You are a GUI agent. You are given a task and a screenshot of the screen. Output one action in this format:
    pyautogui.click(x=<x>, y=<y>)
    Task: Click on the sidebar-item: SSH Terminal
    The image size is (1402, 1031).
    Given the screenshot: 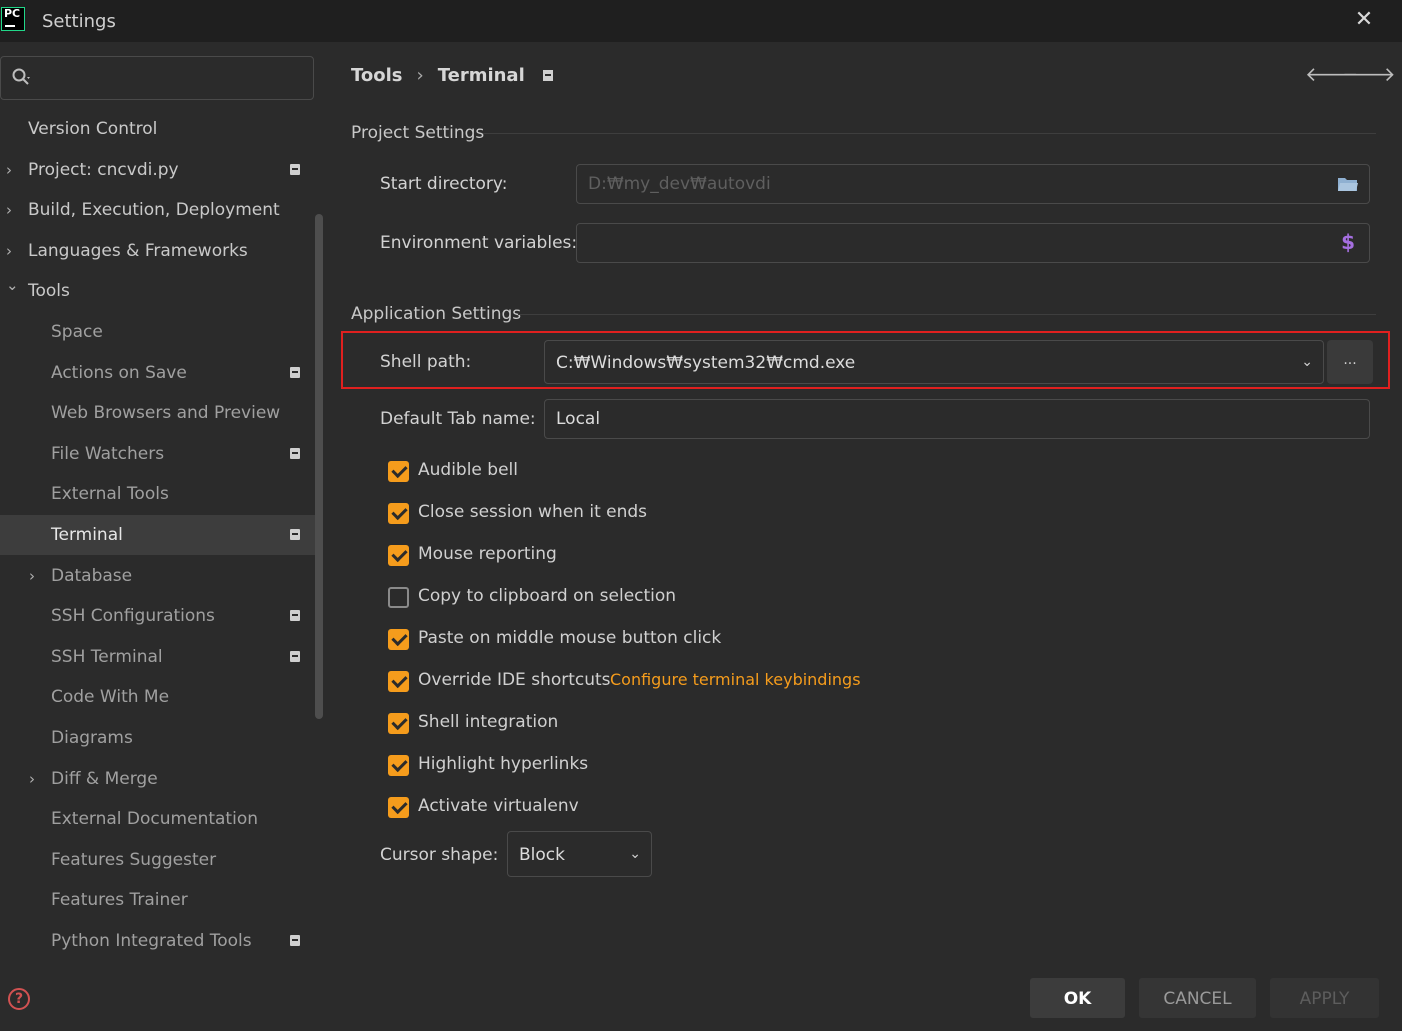 What is the action you would take?
    pyautogui.click(x=157, y=657)
    